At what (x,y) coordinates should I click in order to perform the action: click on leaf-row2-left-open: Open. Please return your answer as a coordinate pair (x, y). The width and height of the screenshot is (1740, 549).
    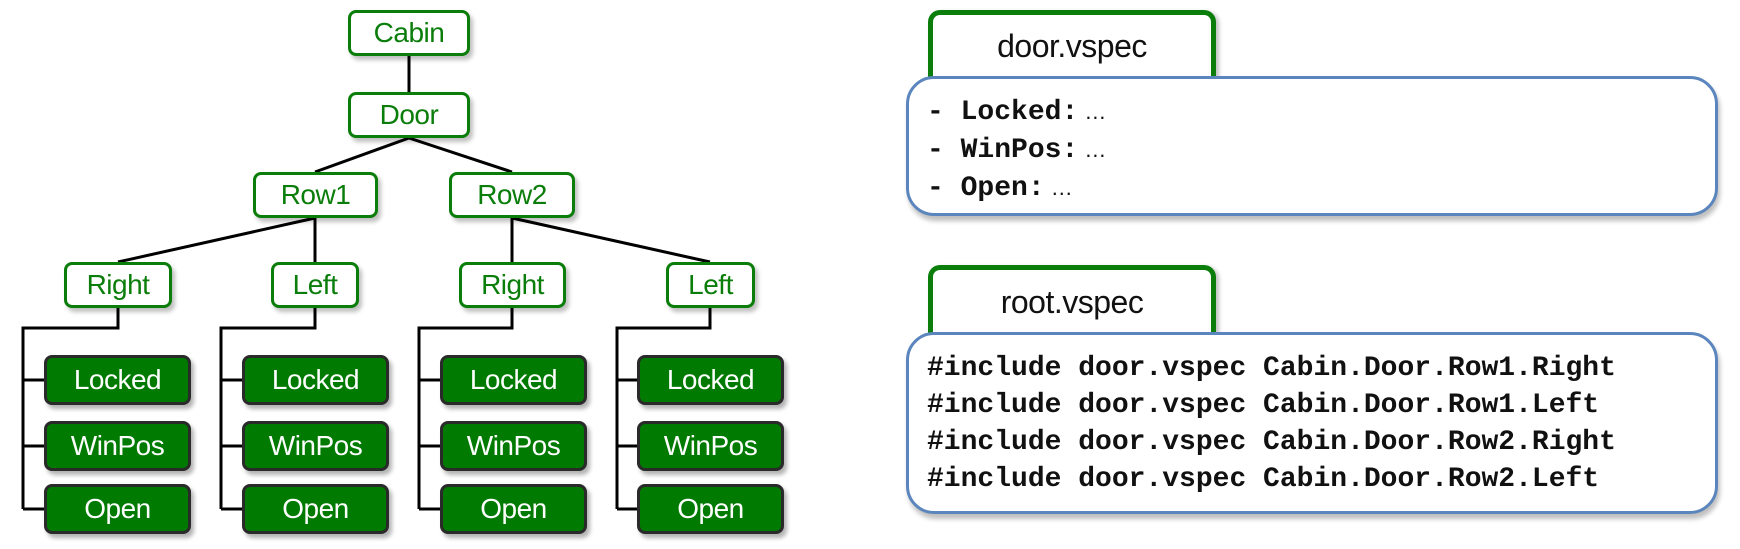
    Looking at the image, I should click on (710, 509).